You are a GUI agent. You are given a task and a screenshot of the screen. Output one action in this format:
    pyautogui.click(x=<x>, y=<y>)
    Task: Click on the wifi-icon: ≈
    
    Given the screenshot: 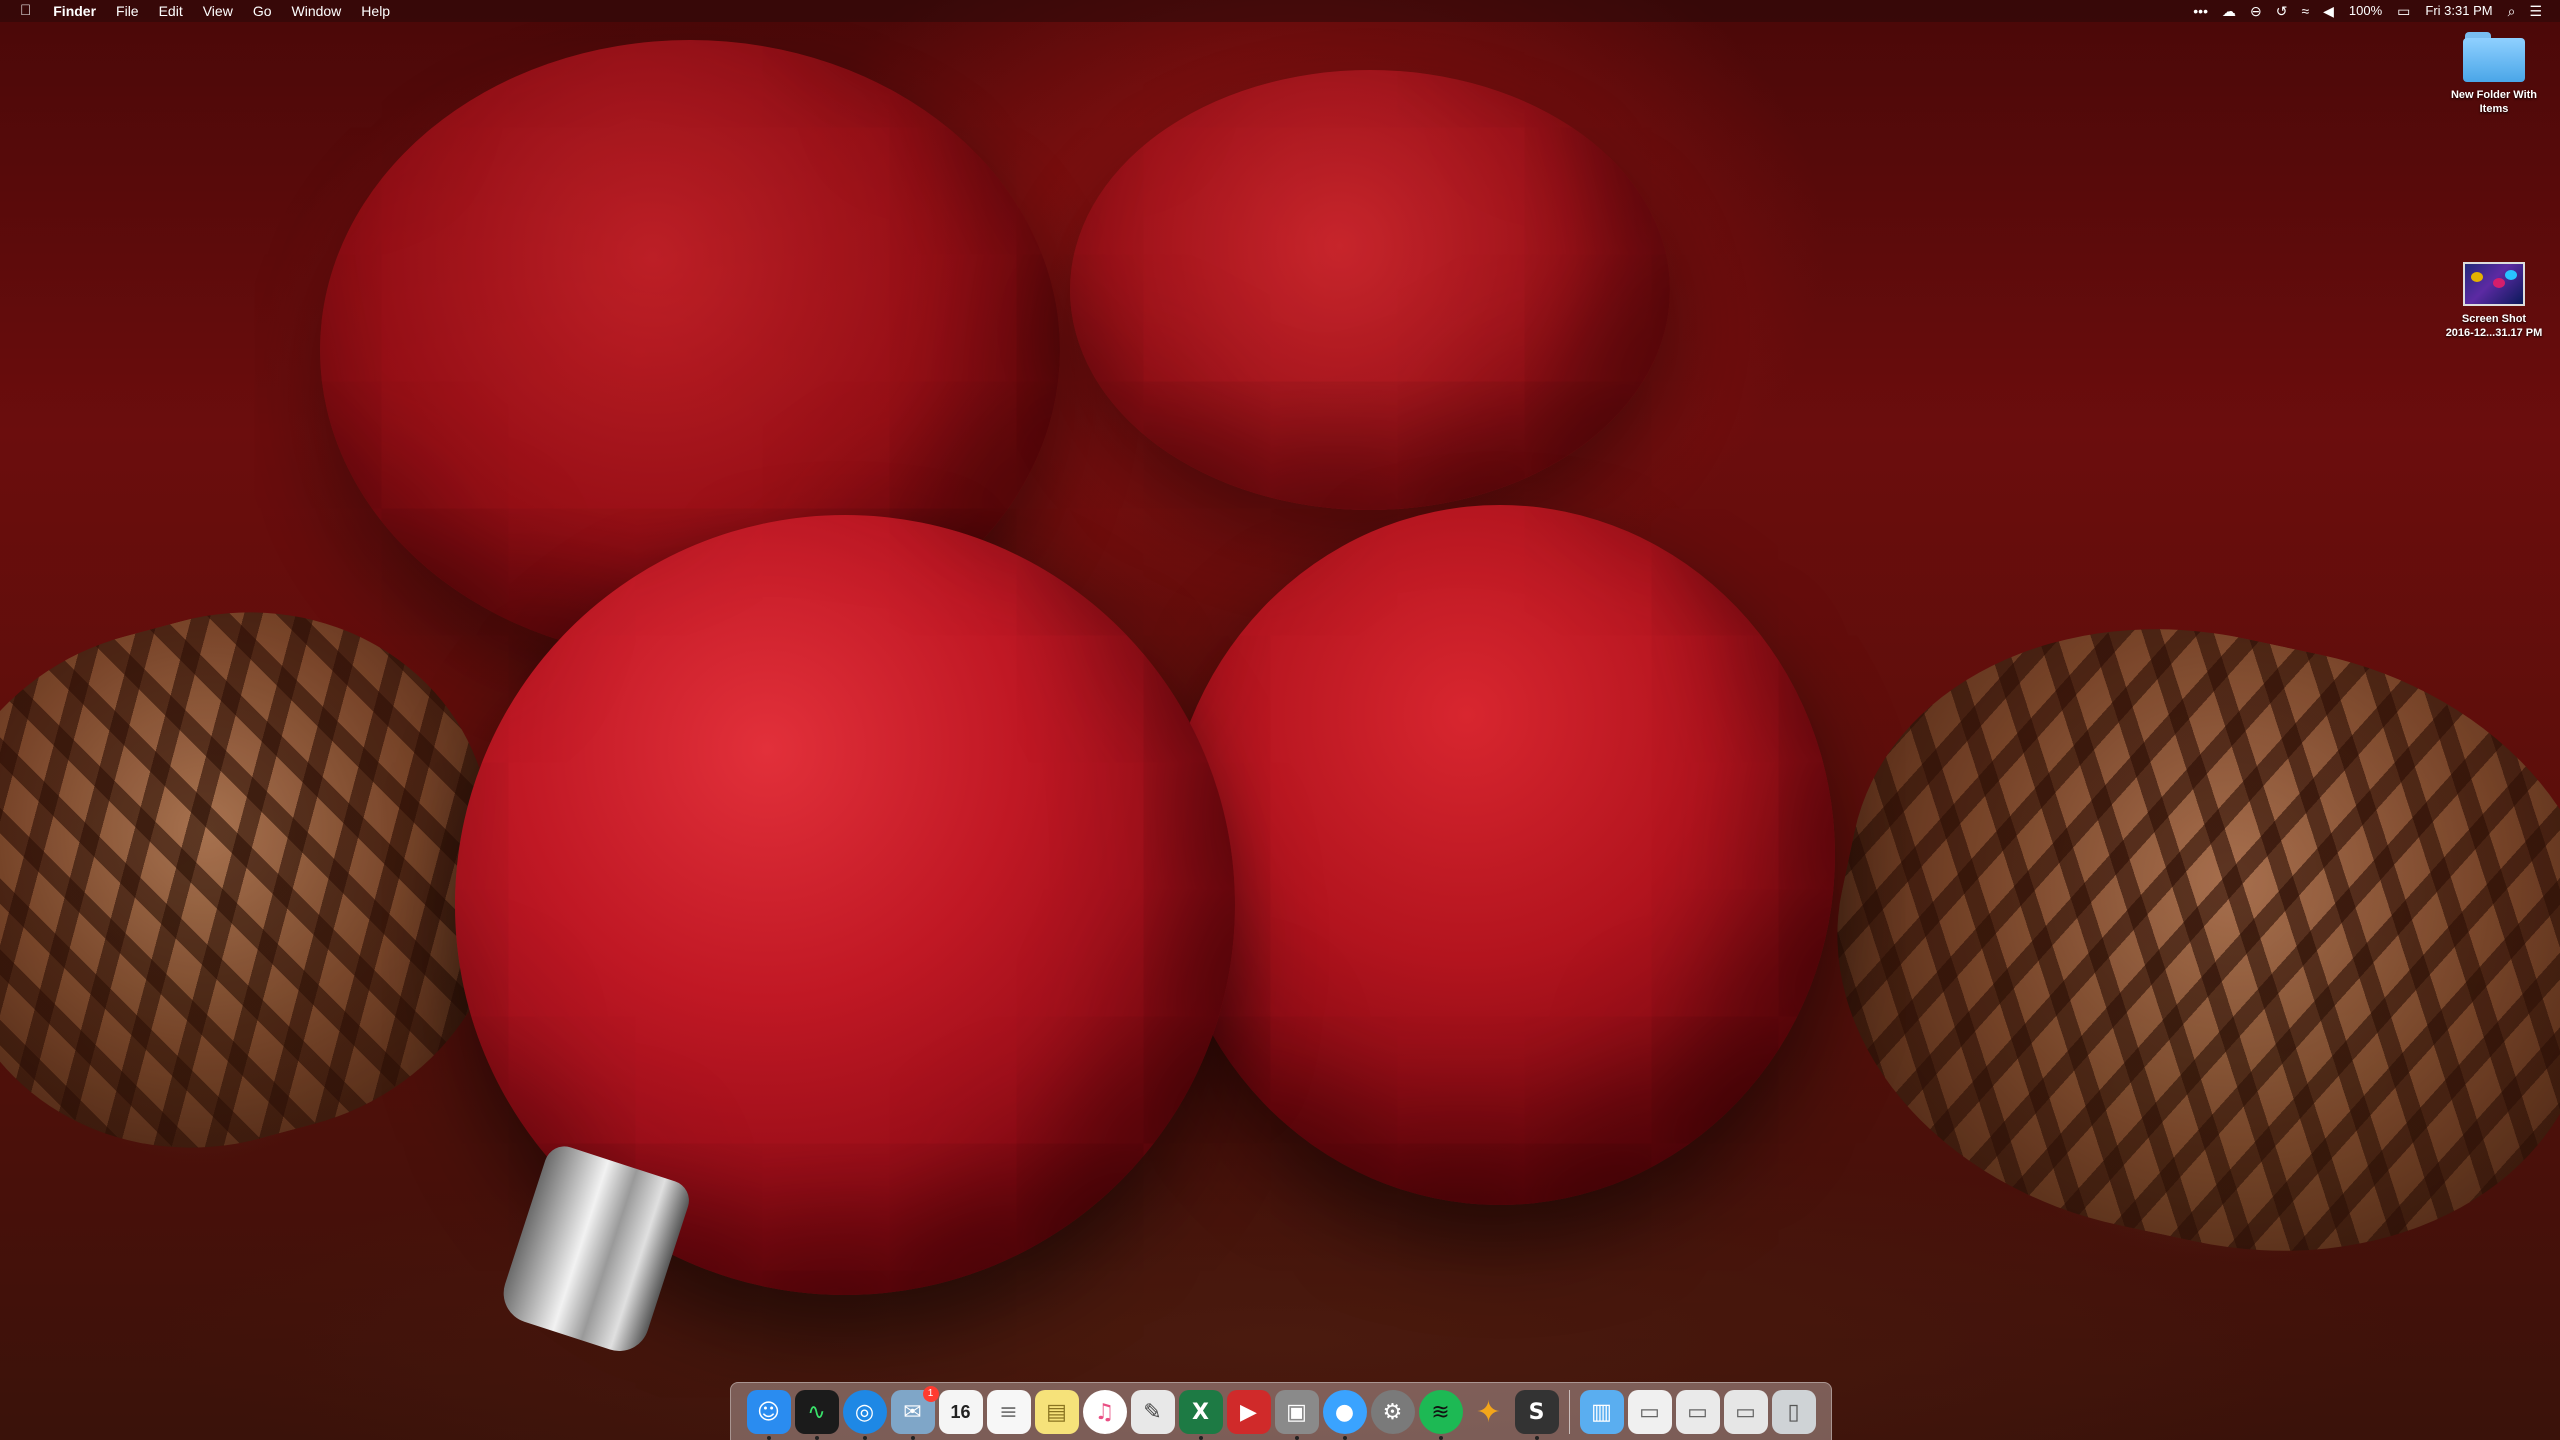 What is the action you would take?
    pyautogui.click(x=2305, y=11)
    